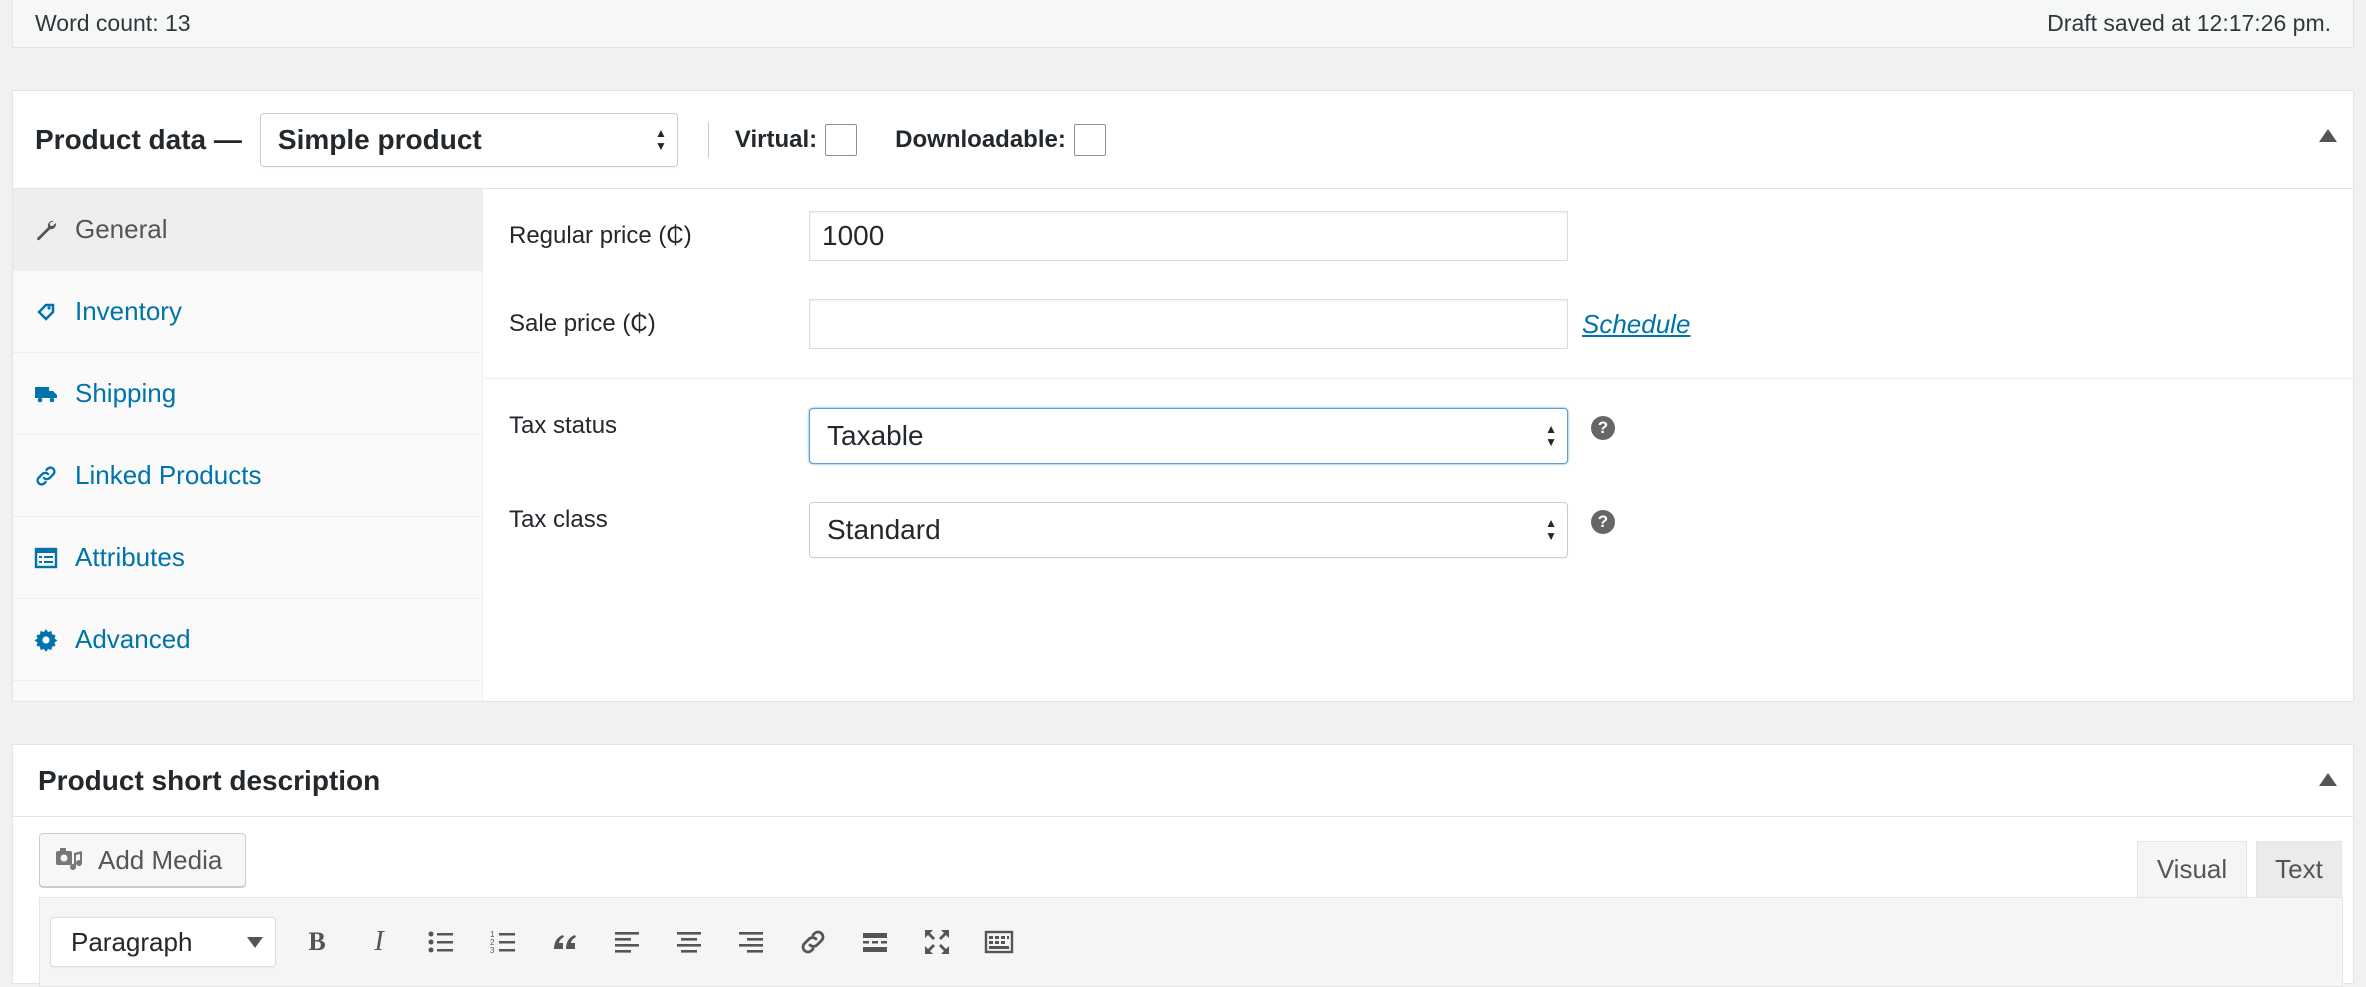 The height and width of the screenshot is (987, 2366). Describe the element at coordinates (128, 311) in the screenshot. I see `tab-inventory-label: Inventory` at that location.